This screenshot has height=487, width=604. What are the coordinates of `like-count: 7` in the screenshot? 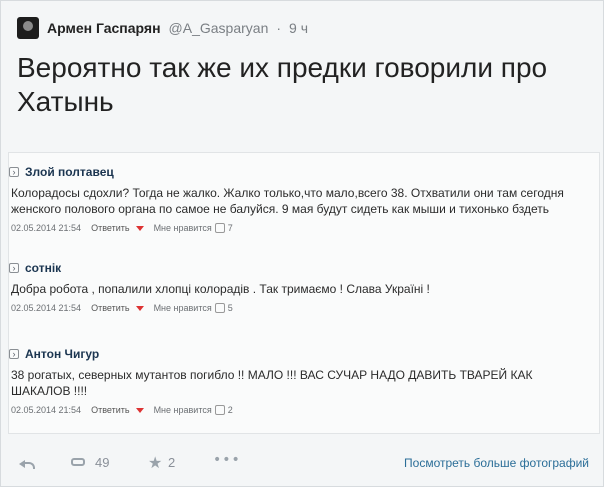 It's located at (230, 228).